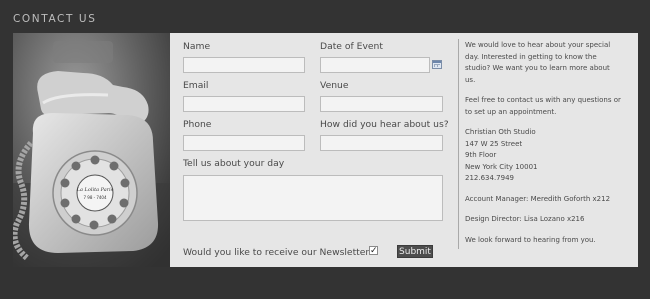 This screenshot has width=650, height=299. I want to click on closing-line: We look forward to hearing from you., so click(530, 239).